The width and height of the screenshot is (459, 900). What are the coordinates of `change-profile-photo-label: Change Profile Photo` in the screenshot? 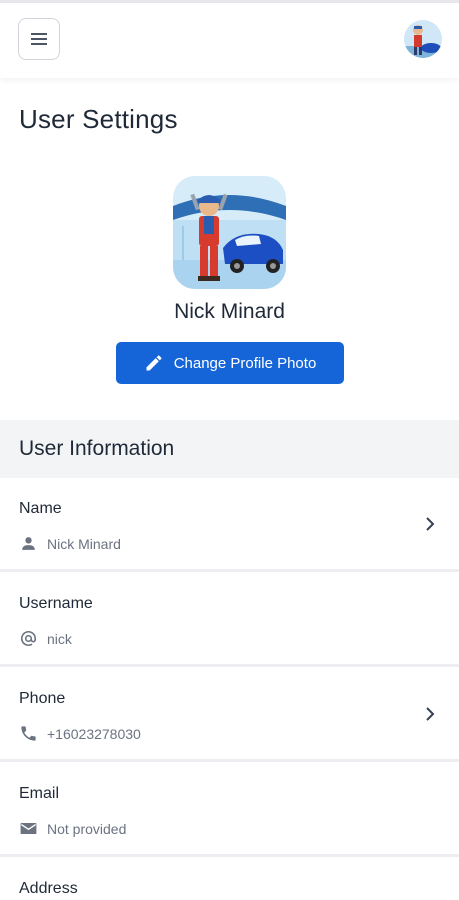 It's located at (245, 363).